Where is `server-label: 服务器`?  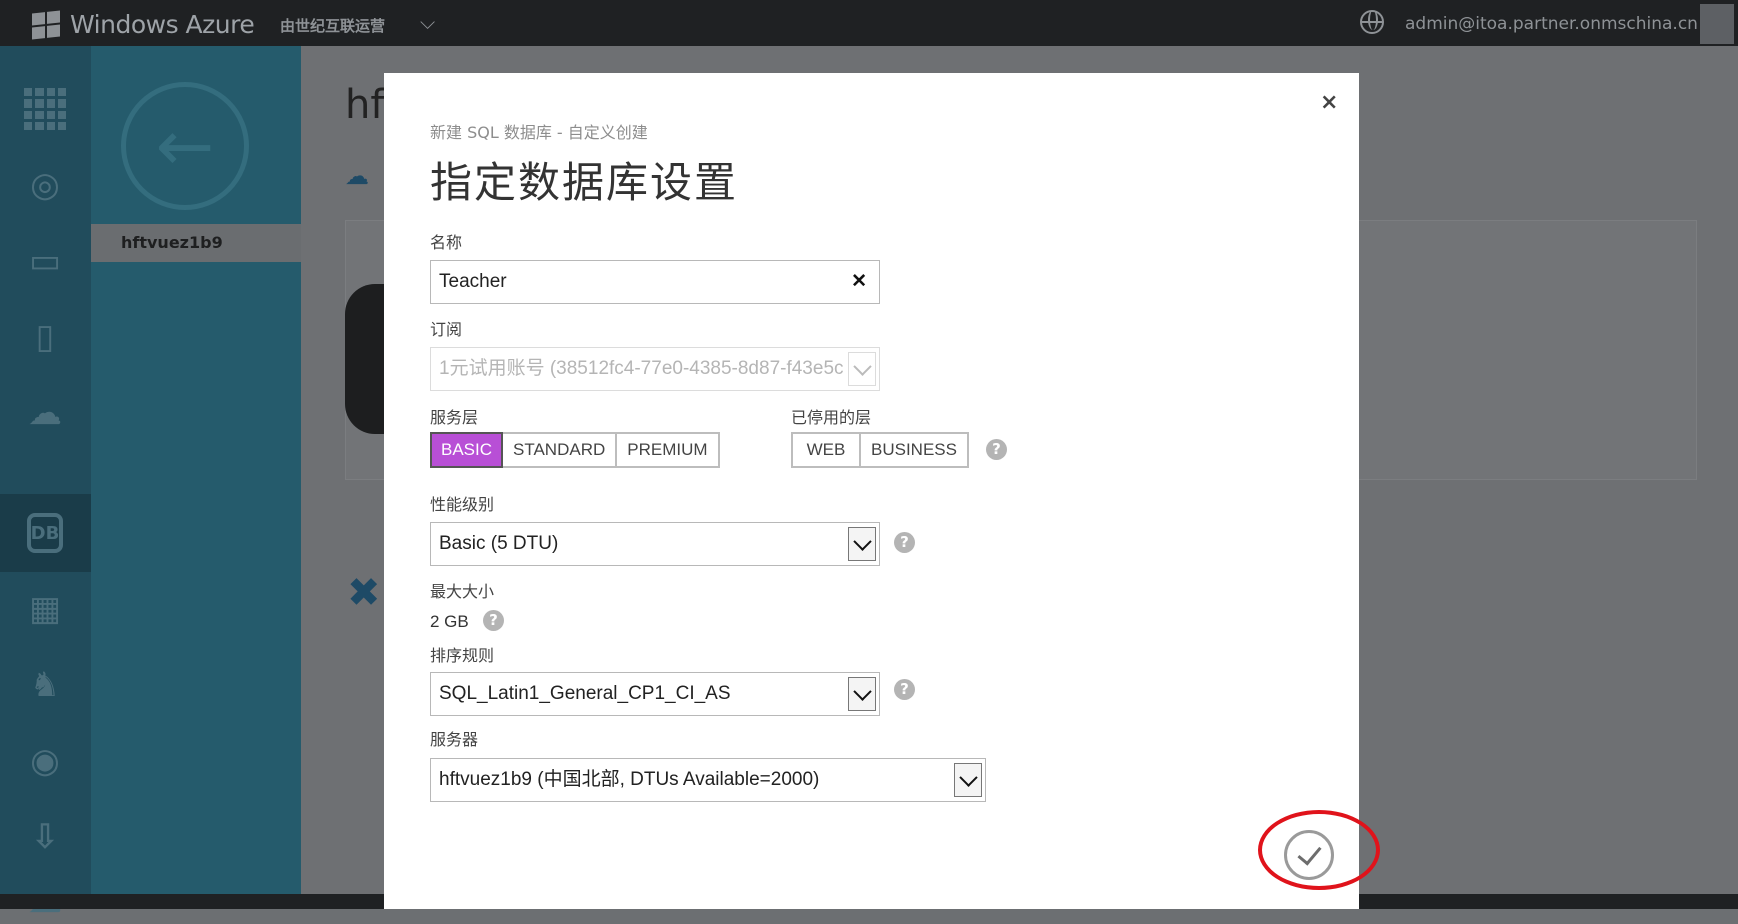
server-label: 服务器 is located at coordinates (454, 739).